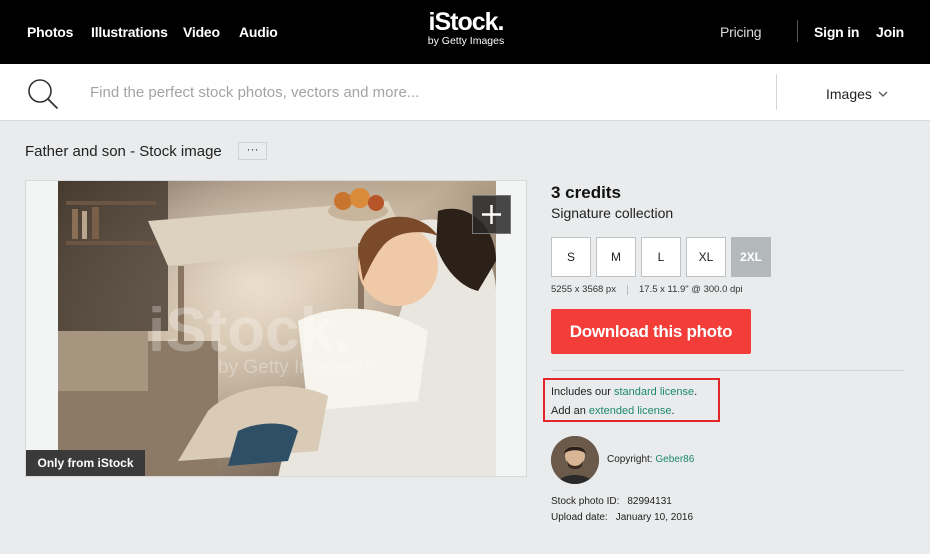  I want to click on image-dimensions: 5255 x 3568 px 17.5 x 11.9" @ 300.0 dpi, so click(647, 289).